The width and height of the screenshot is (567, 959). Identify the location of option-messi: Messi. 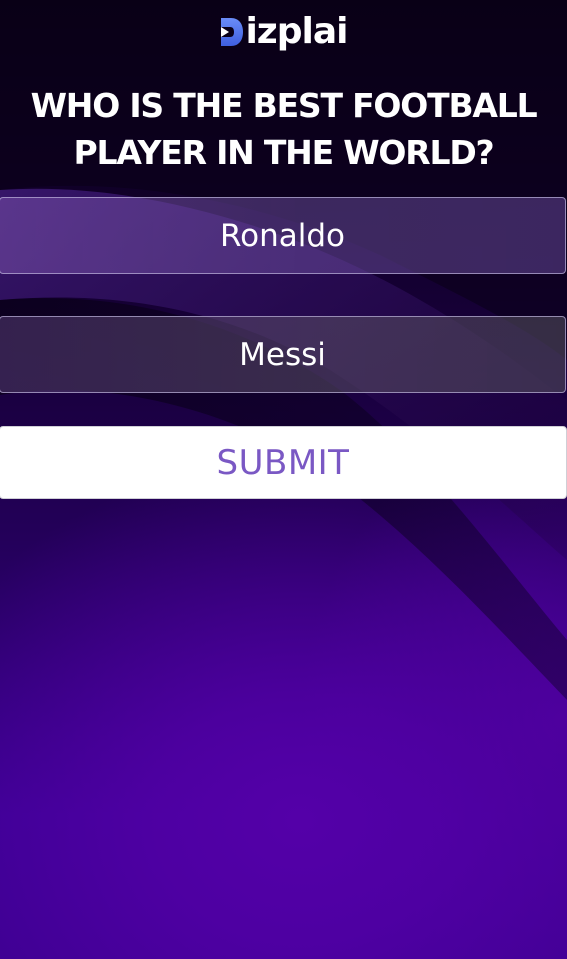
(283, 354).